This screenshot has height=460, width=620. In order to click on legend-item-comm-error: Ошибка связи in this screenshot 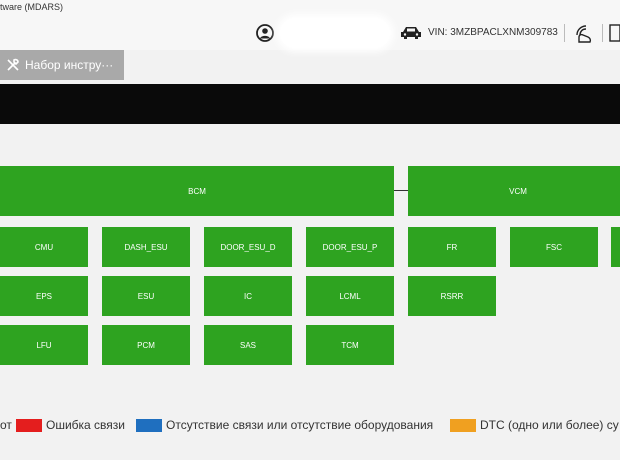, I will do `click(70, 425)`.